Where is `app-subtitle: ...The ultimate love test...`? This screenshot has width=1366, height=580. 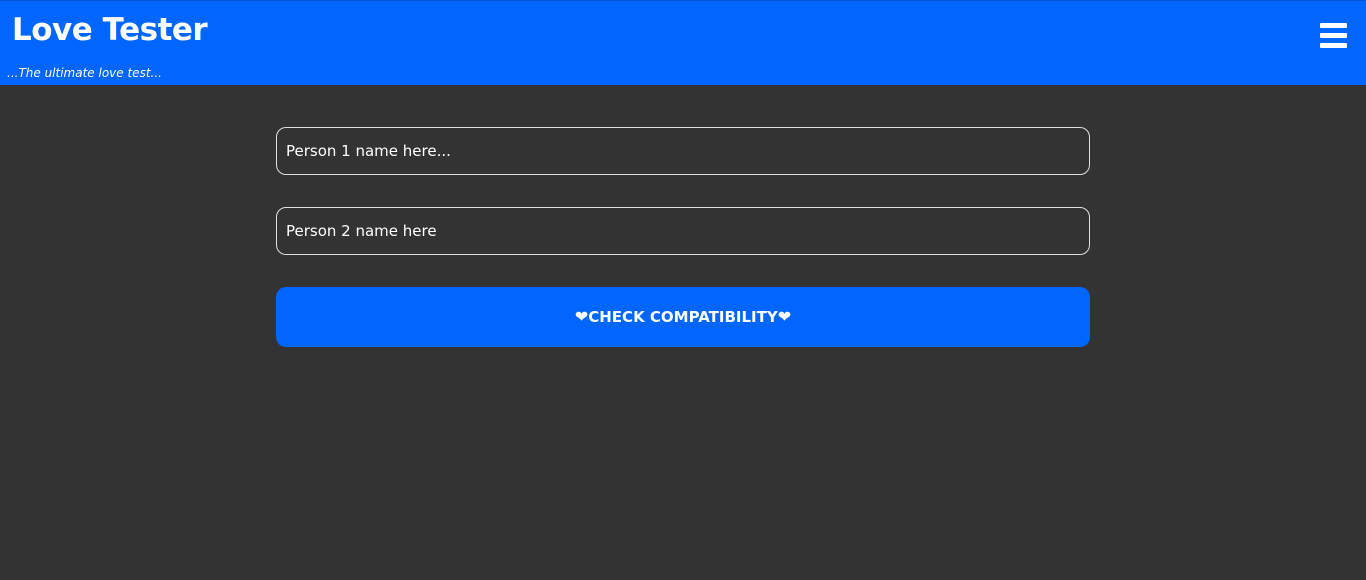 app-subtitle: ...The ultimate love test... is located at coordinates (84, 73).